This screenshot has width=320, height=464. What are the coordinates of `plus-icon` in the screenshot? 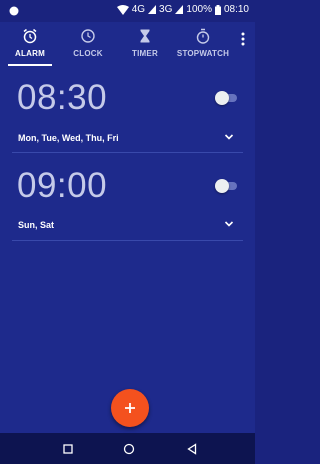 It's located at (130, 408).